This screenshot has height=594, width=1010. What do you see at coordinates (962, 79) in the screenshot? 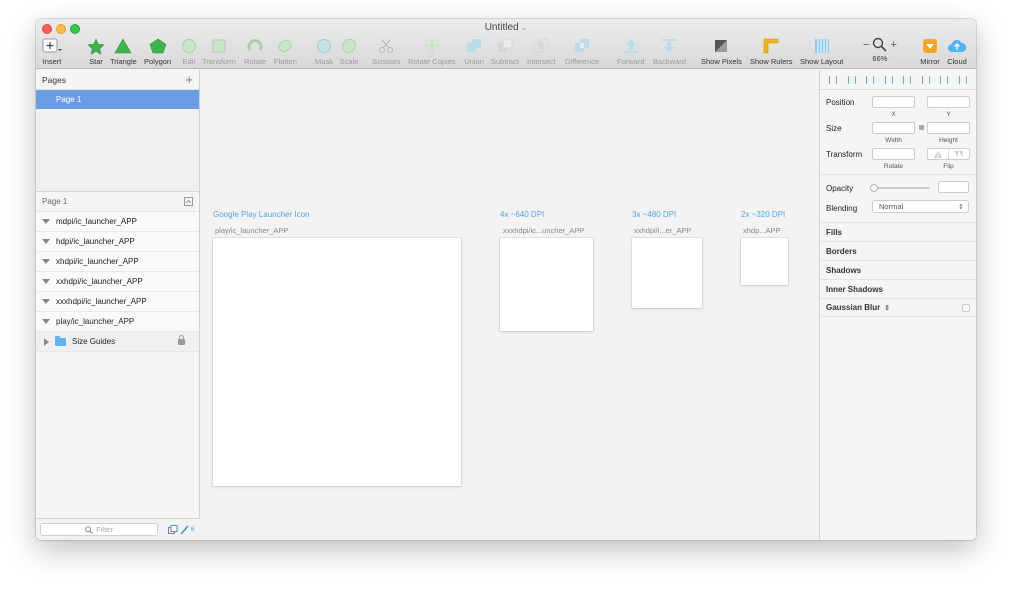
I see `align-bottom-icon` at bounding box center [962, 79].